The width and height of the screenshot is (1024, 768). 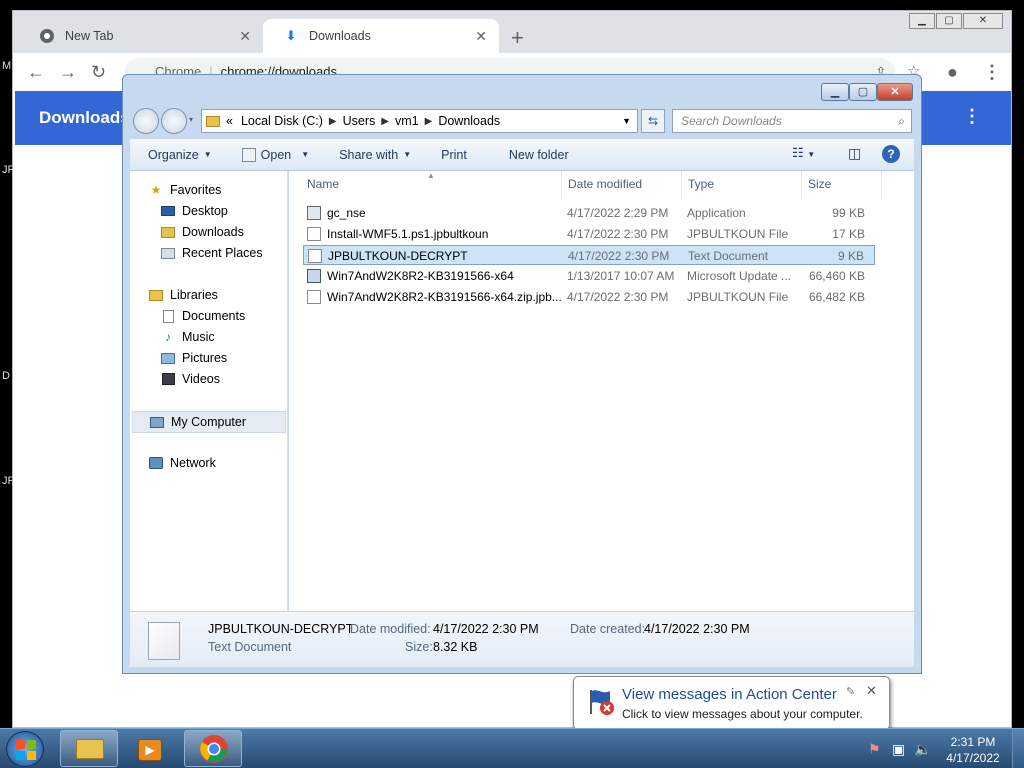 I want to click on start-button, so click(x=25, y=749).